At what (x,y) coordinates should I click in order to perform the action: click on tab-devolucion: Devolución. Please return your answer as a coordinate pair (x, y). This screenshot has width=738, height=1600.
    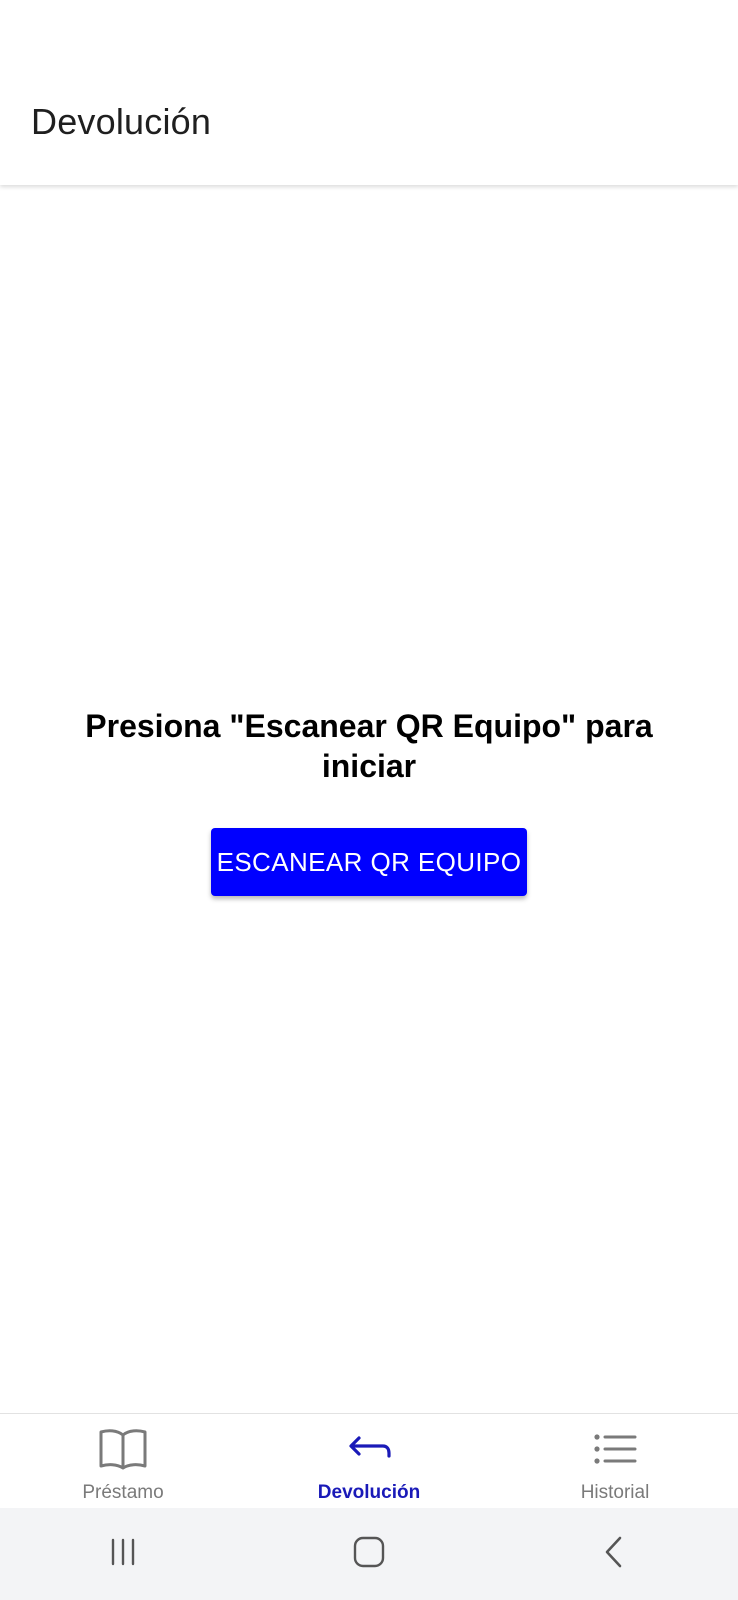
    Looking at the image, I should click on (369, 1461).